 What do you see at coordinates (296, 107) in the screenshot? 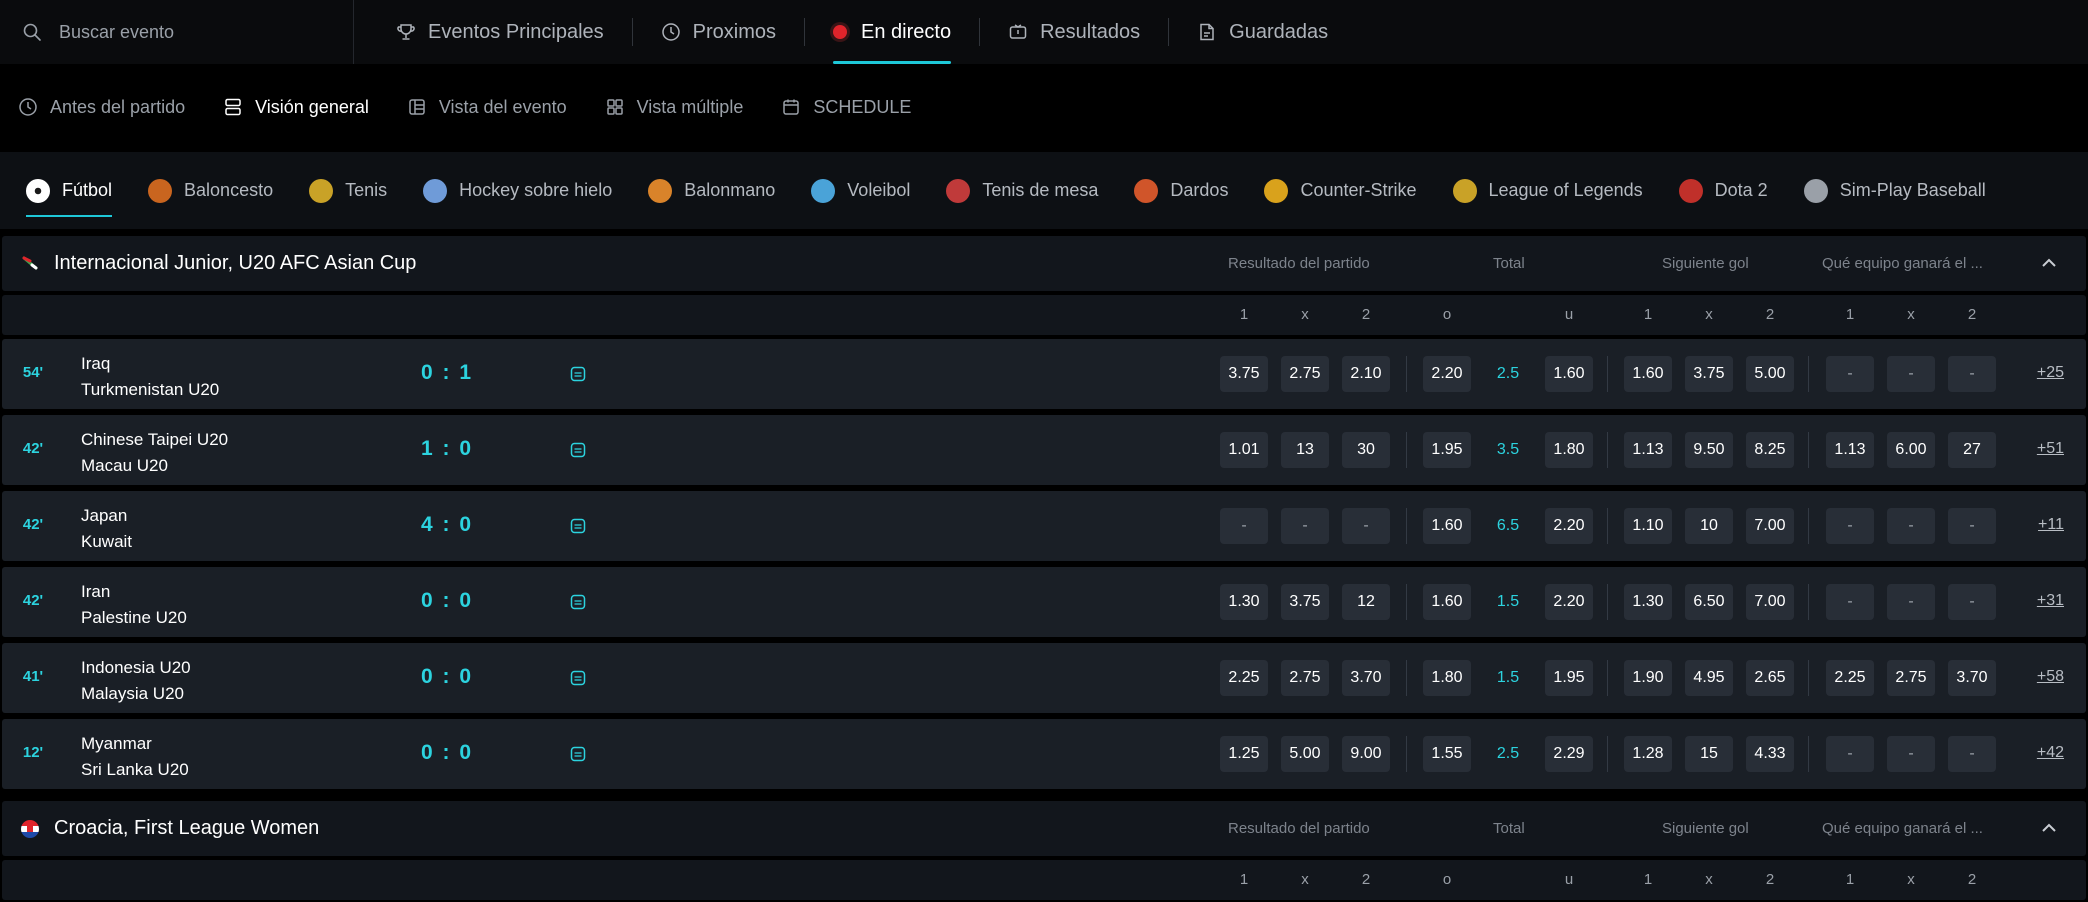
I see `subtab-vision-general: Visión general` at bounding box center [296, 107].